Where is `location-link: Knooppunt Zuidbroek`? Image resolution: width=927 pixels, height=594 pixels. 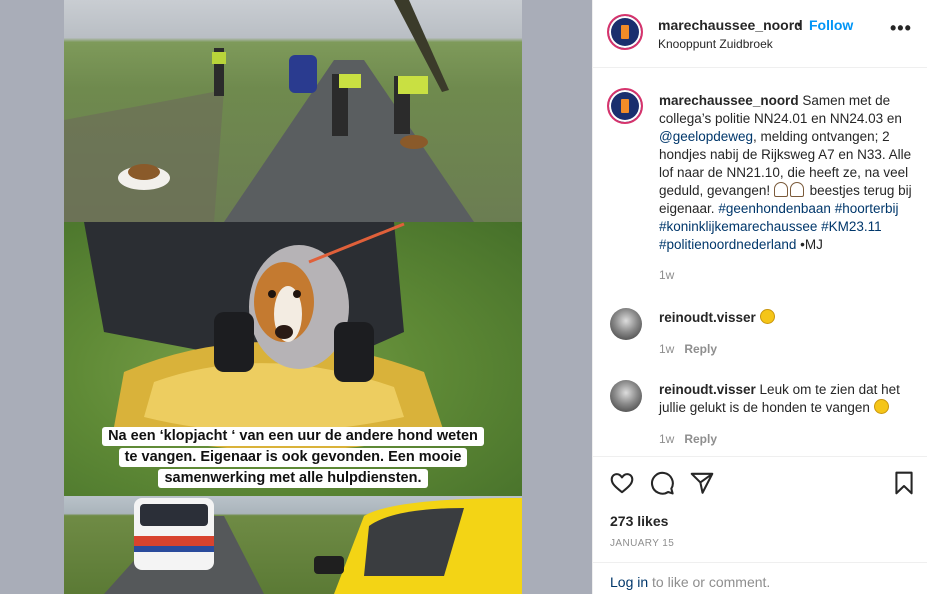
location-link: Knooppunt Zuidbroek is located at coordinates (715, 44).